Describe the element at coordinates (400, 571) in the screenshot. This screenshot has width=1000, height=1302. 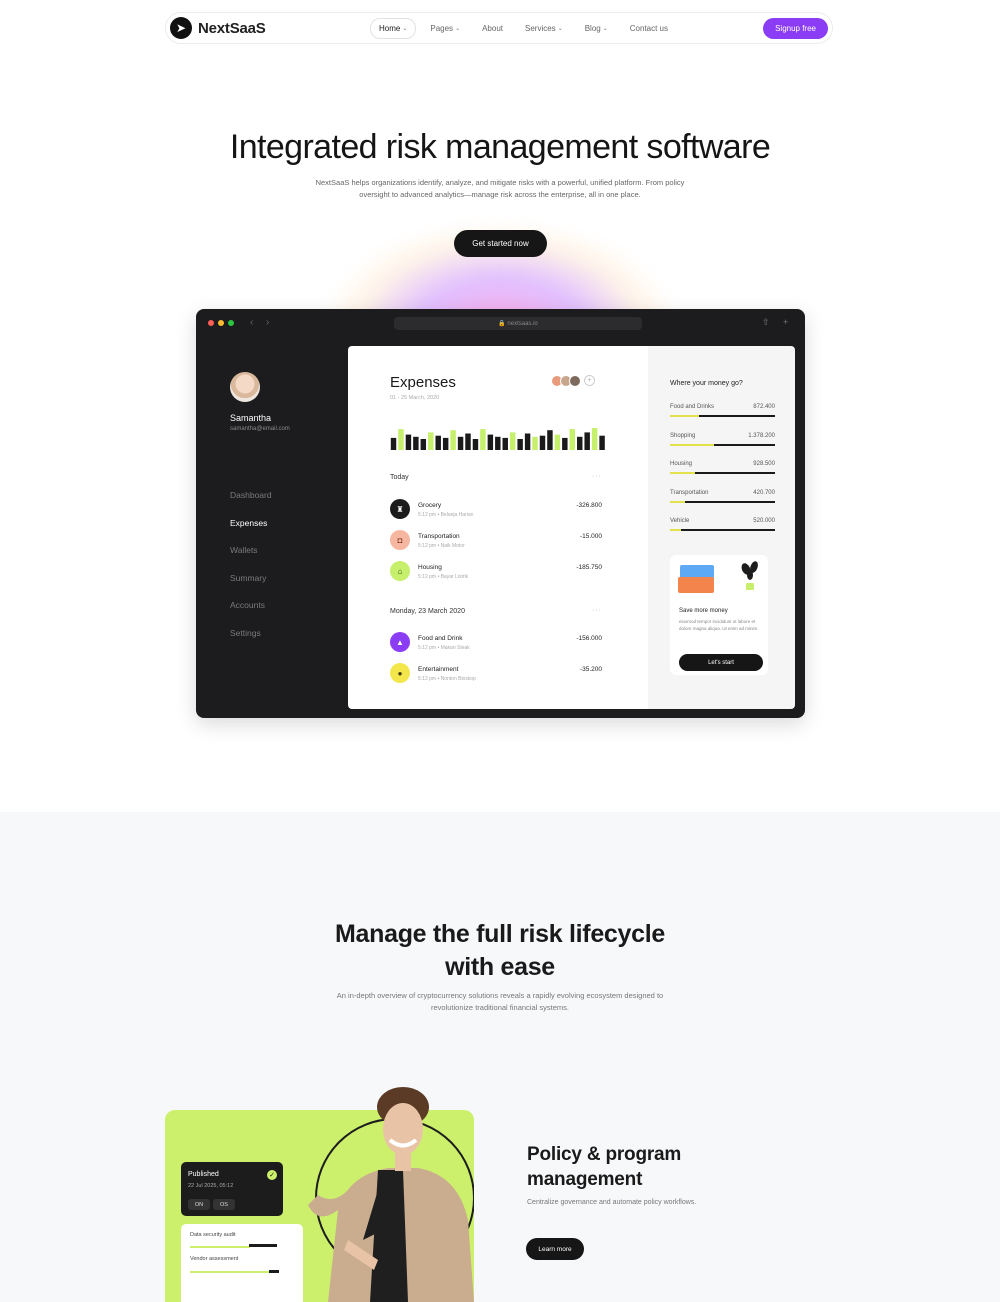
I see `house-icon: ⌂` at that location.